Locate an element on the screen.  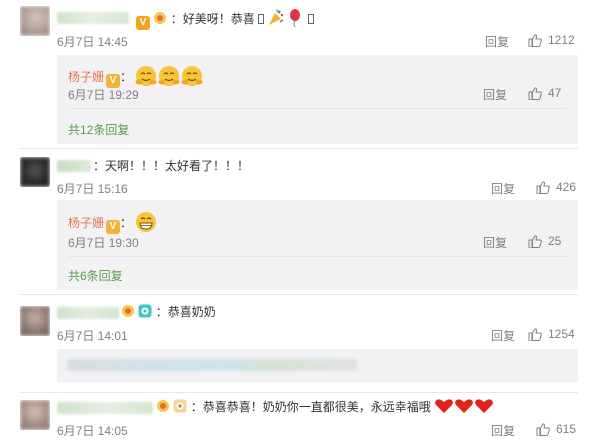
like-count: 47 is located at coordinates (555, 93).